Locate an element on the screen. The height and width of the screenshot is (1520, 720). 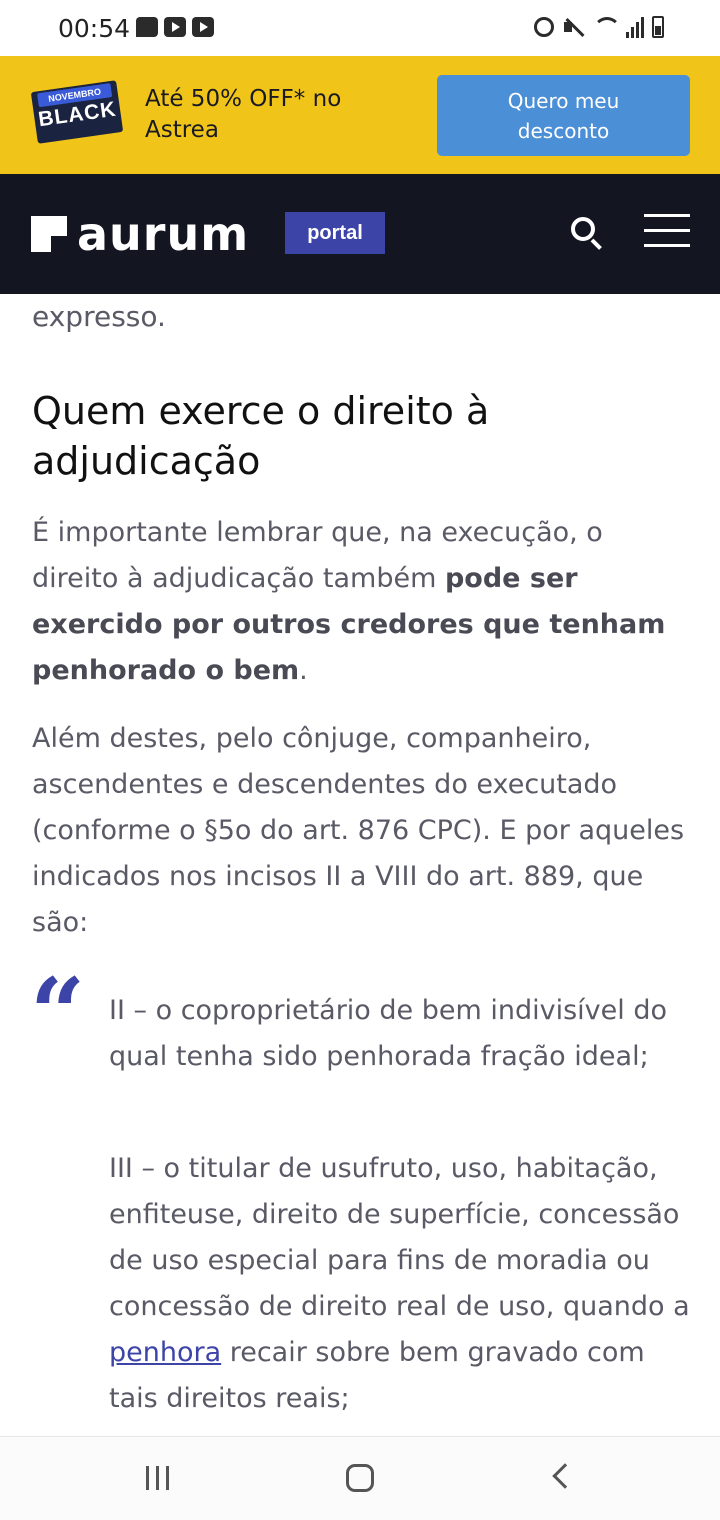
system-nav-bar is located at coordinates (360, 1478).